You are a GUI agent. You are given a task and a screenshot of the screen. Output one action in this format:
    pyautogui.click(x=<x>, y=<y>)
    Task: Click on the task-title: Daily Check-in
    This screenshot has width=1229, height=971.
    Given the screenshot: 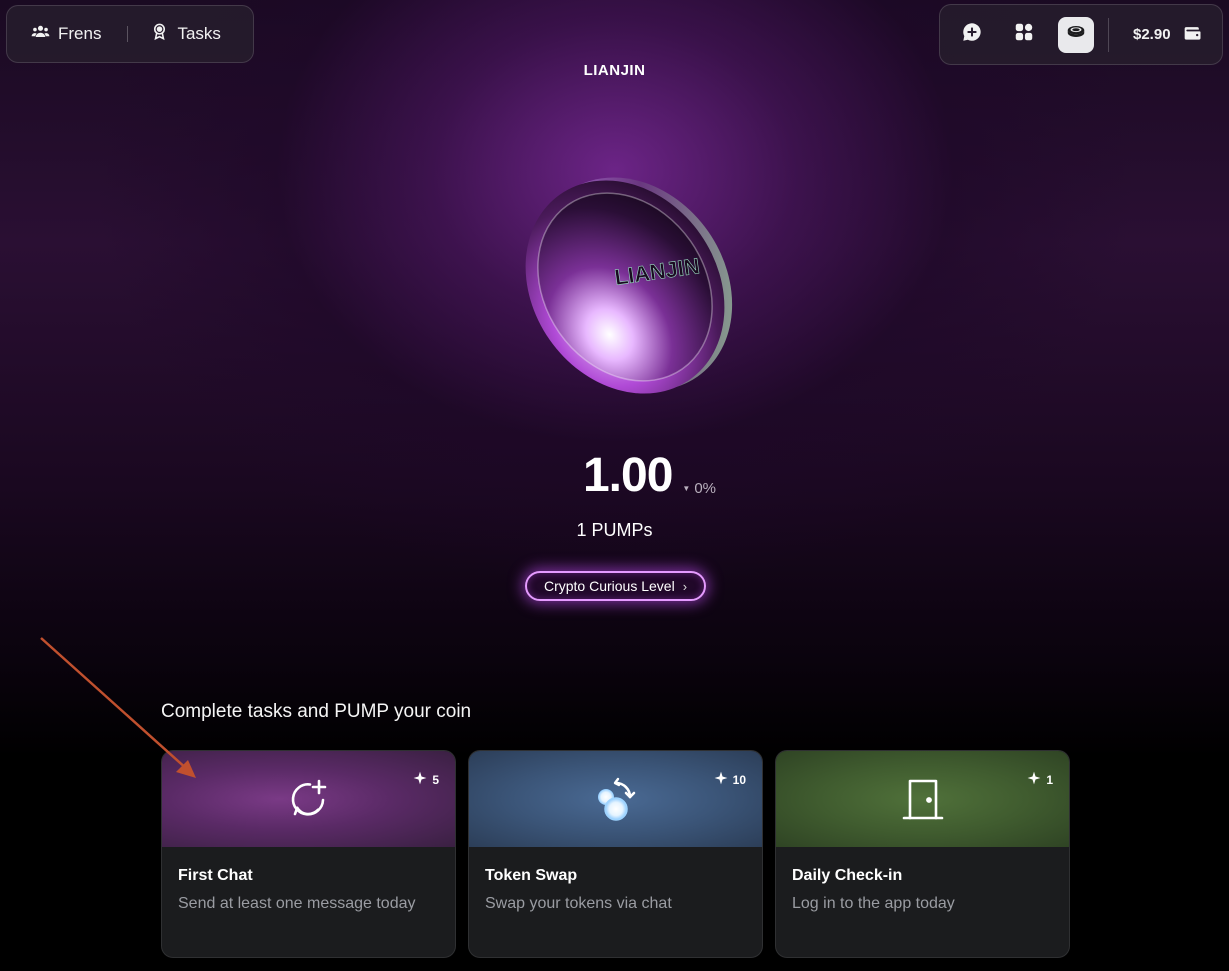 What is the action you would take?
    pyautogui.click(x=847, y=875)
    